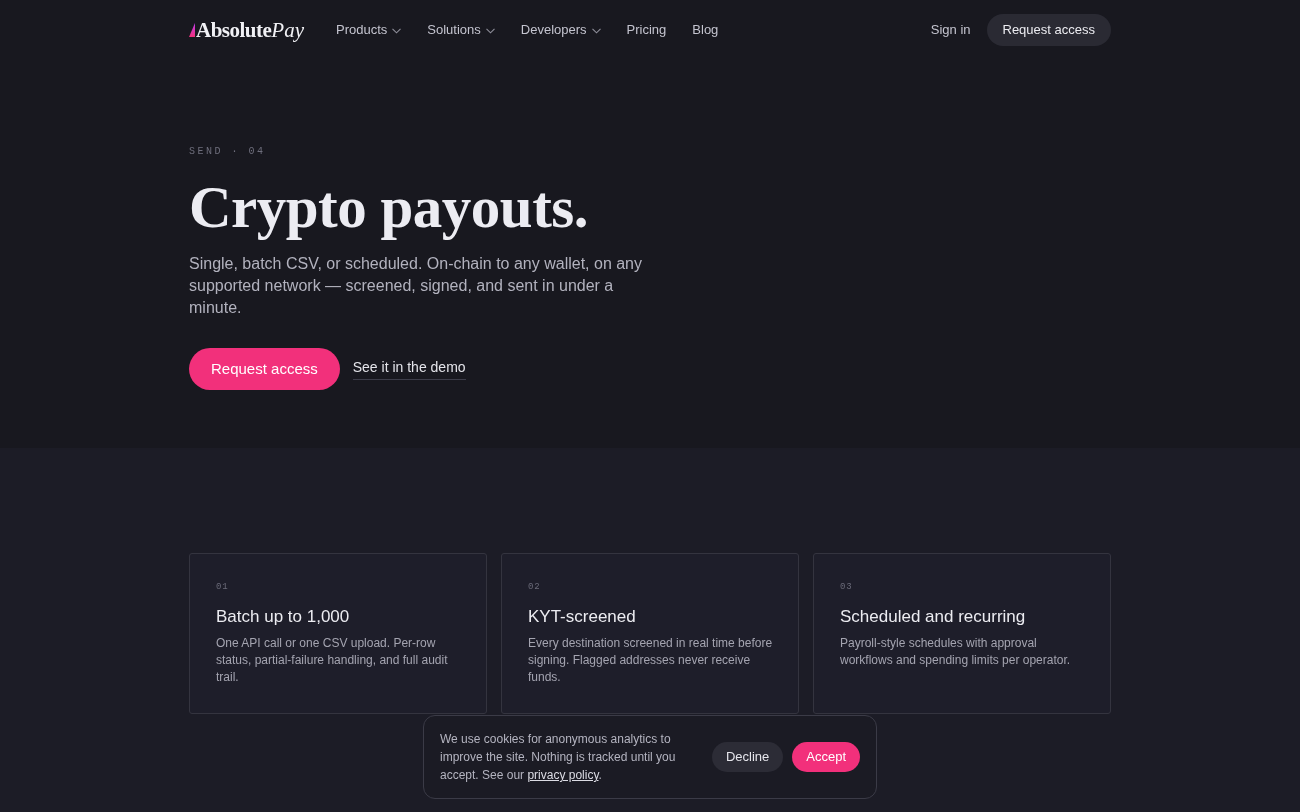  Describe the element at coordinates (933, 617) in the screenshot. I see `card-title: Scheduled and recurring` at that location.